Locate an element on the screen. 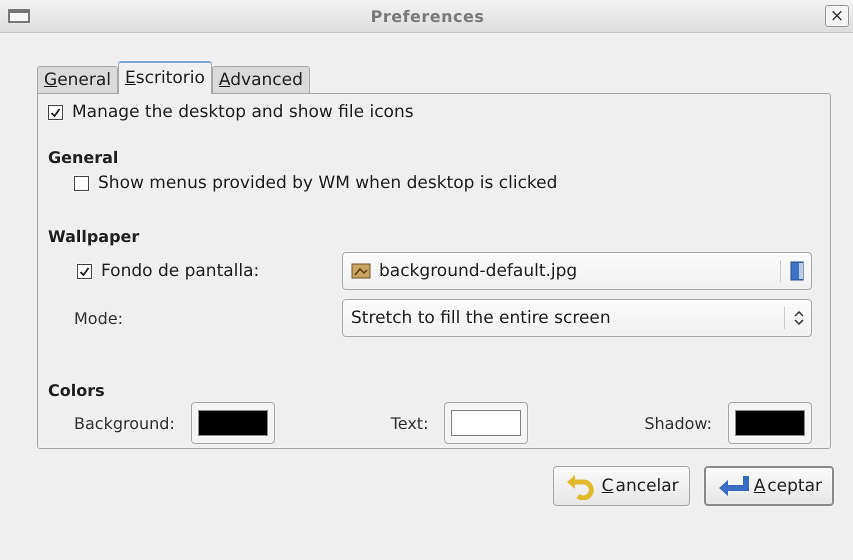 Image resolution: width=853 pixels, height=560 pixels. section-heading: General is located at coordinates (84, 157).